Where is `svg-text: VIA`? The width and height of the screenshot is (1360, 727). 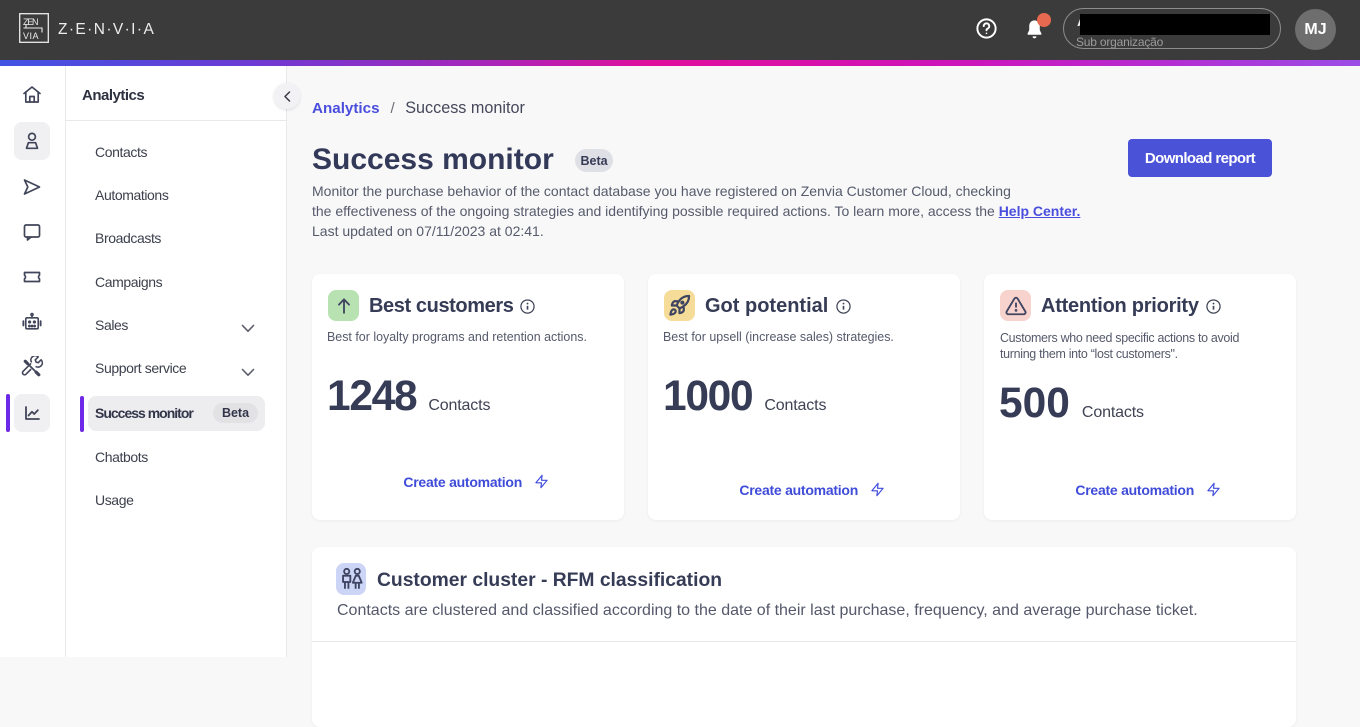 svg-text: VIA is located at coordinates (31, 36).